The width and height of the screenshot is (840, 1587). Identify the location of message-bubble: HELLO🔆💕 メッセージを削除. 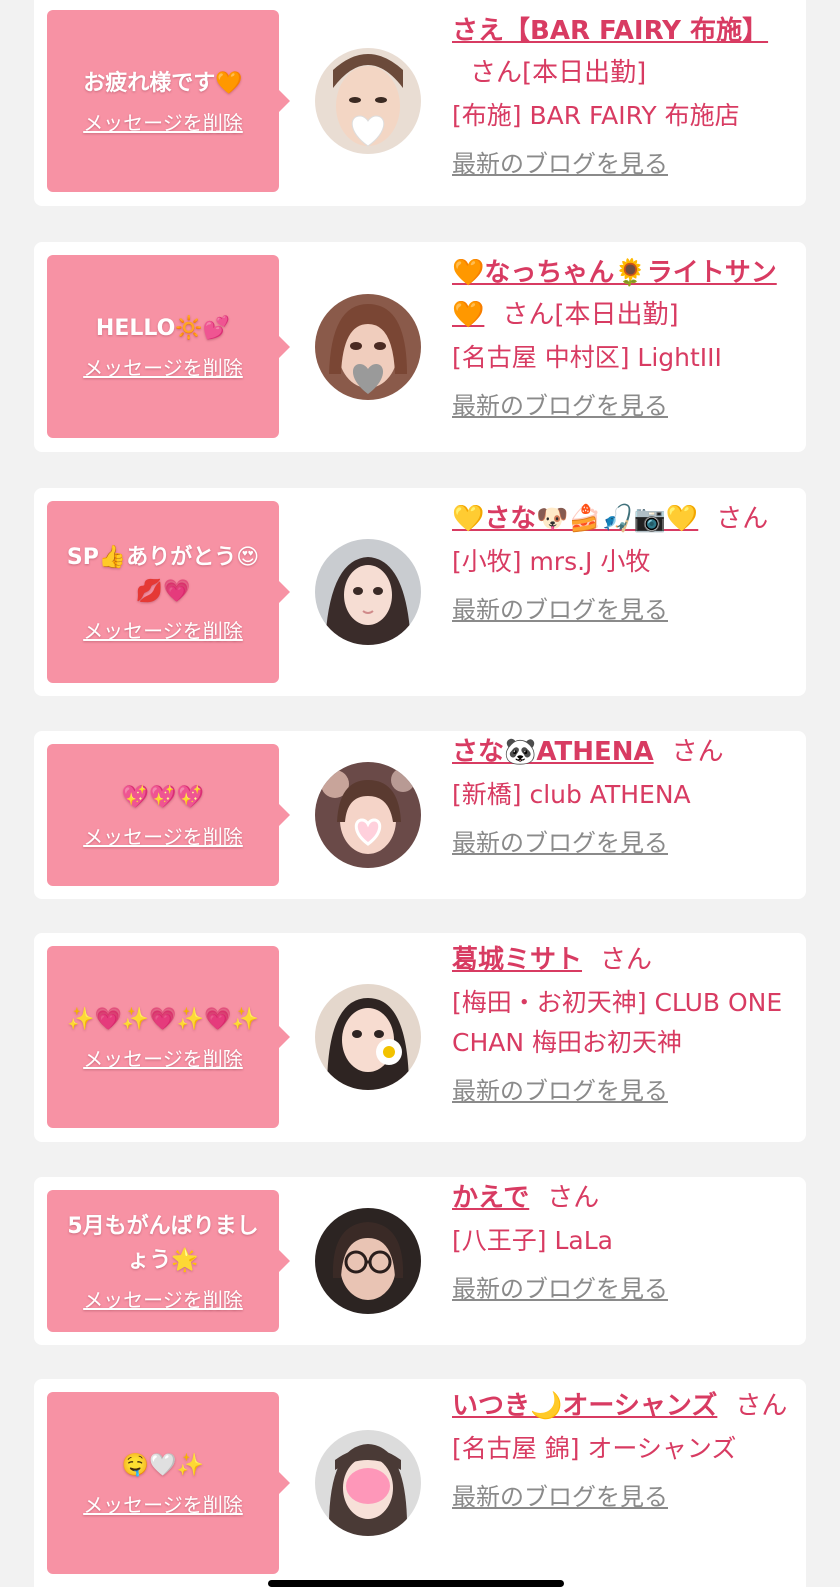
(168, 346).